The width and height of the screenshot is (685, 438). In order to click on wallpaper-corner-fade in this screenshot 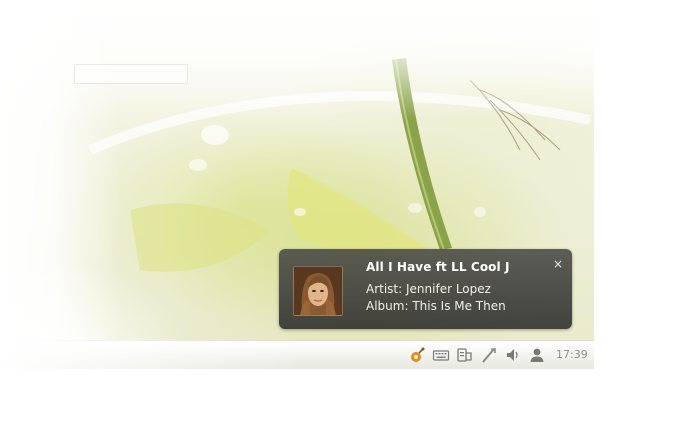, I will do `click(130, 290)`.